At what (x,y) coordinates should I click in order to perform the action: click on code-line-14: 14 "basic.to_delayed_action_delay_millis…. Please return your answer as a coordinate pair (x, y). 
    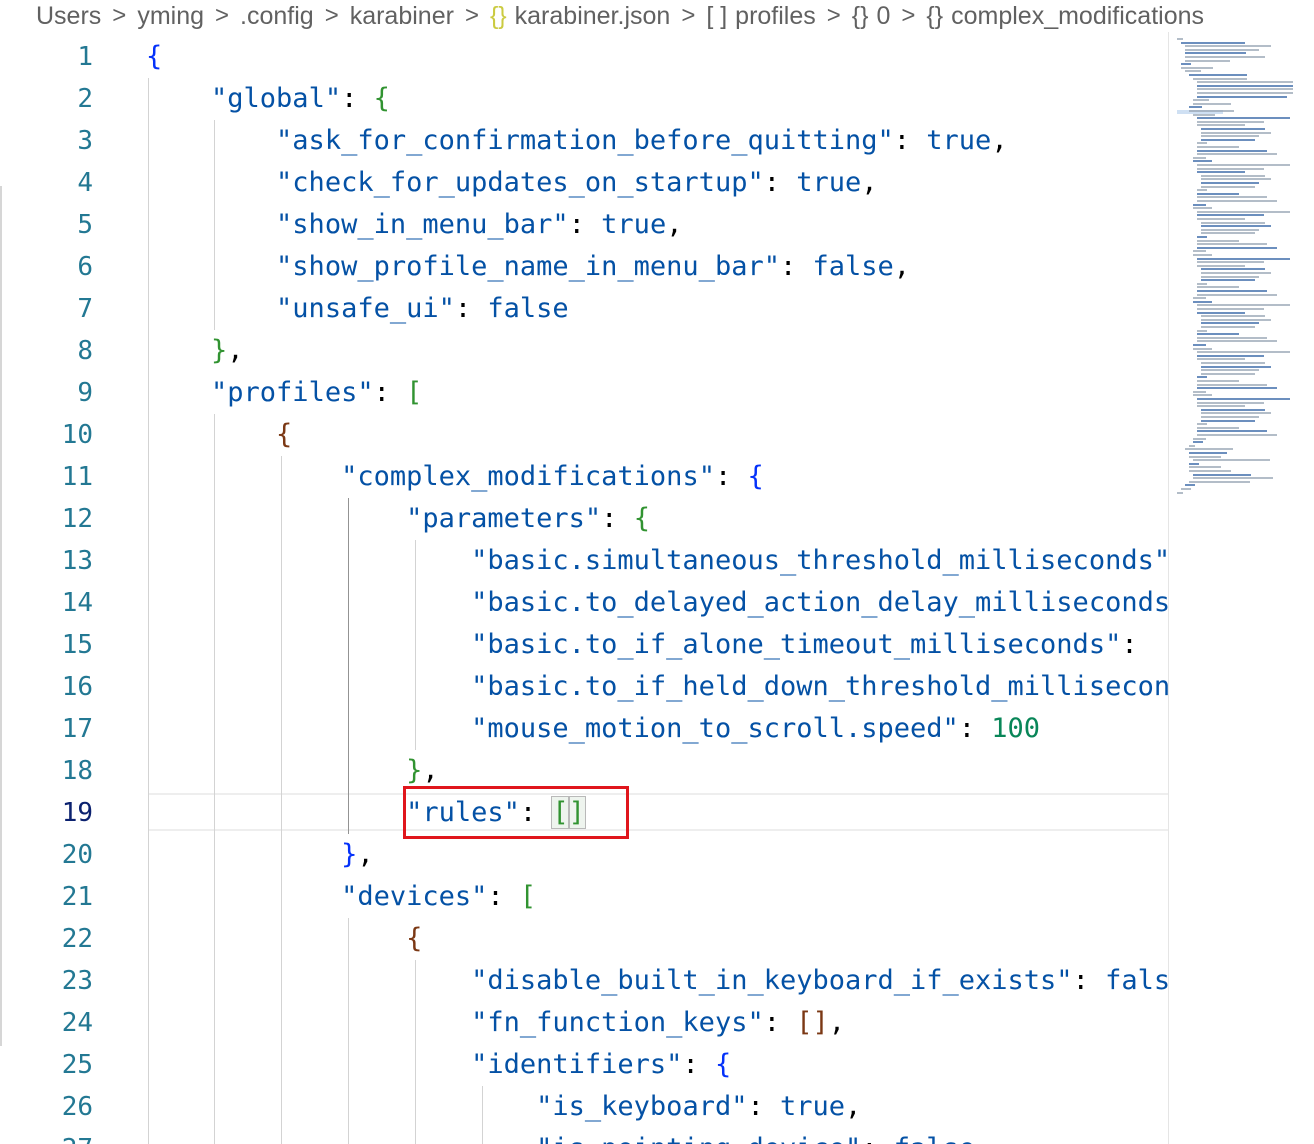
    Looking at the image, I should click on (584, 603).